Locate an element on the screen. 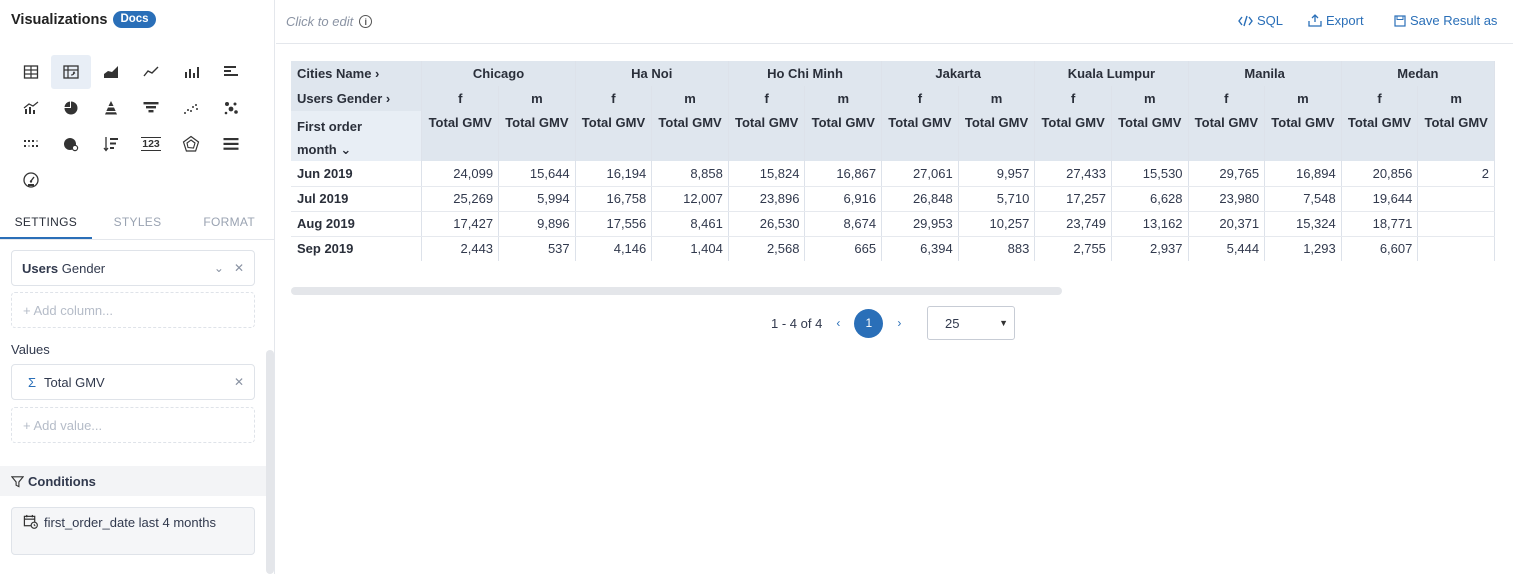 The image size is (1513, 574). city-header: Jakarta is located at coordinates (958, 73).